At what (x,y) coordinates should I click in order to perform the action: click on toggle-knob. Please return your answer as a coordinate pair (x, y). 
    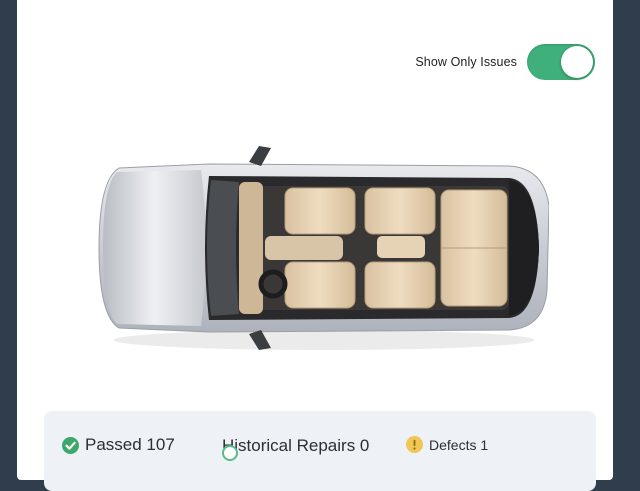
    Looking at the image, I should click on (577, 62).